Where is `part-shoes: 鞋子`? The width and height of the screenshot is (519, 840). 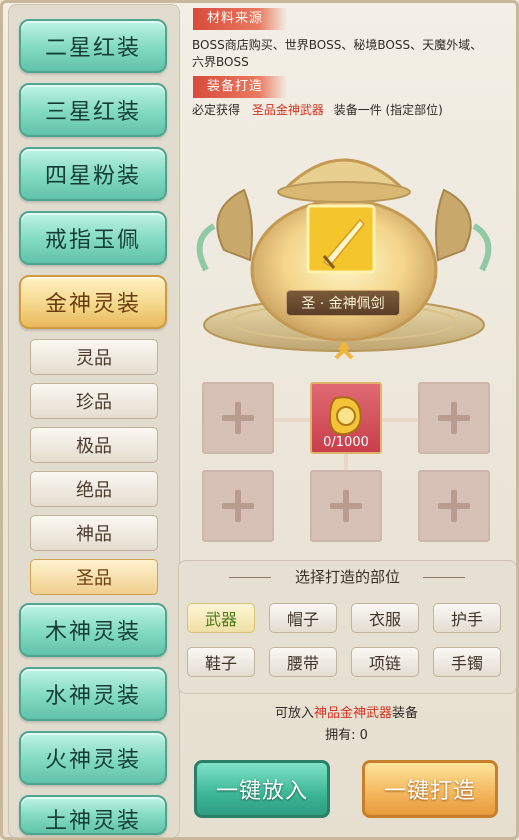
part-shoes: 鞋子 is located at coordinates (221, 662).